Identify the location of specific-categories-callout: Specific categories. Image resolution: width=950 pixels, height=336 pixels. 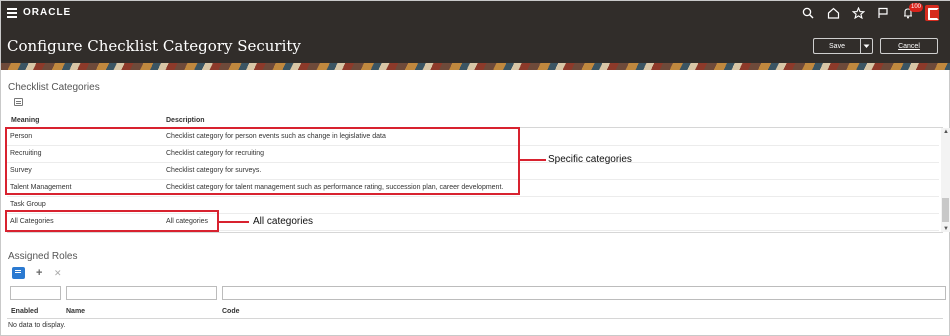
(590, 159).